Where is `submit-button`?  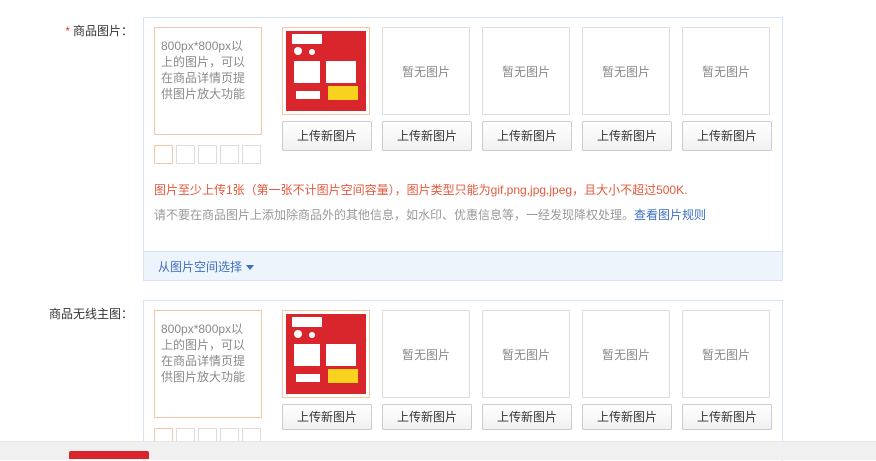
submit-button is located at coordinates (109, 455).